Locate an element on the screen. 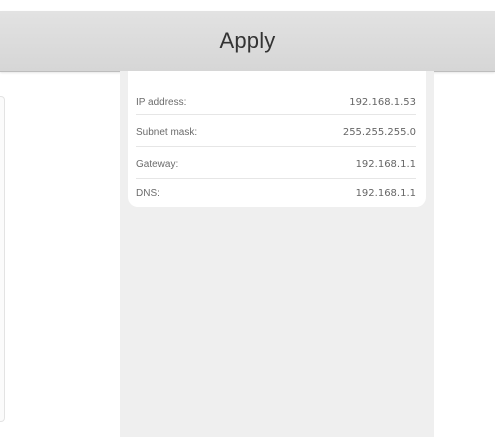  apply-button-label: Apply is located at coordinates (247, 40).